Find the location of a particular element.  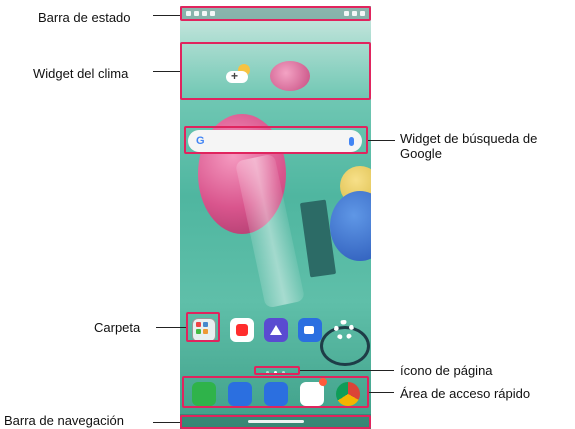

weather-highlight is located at coordinates (275, 71).